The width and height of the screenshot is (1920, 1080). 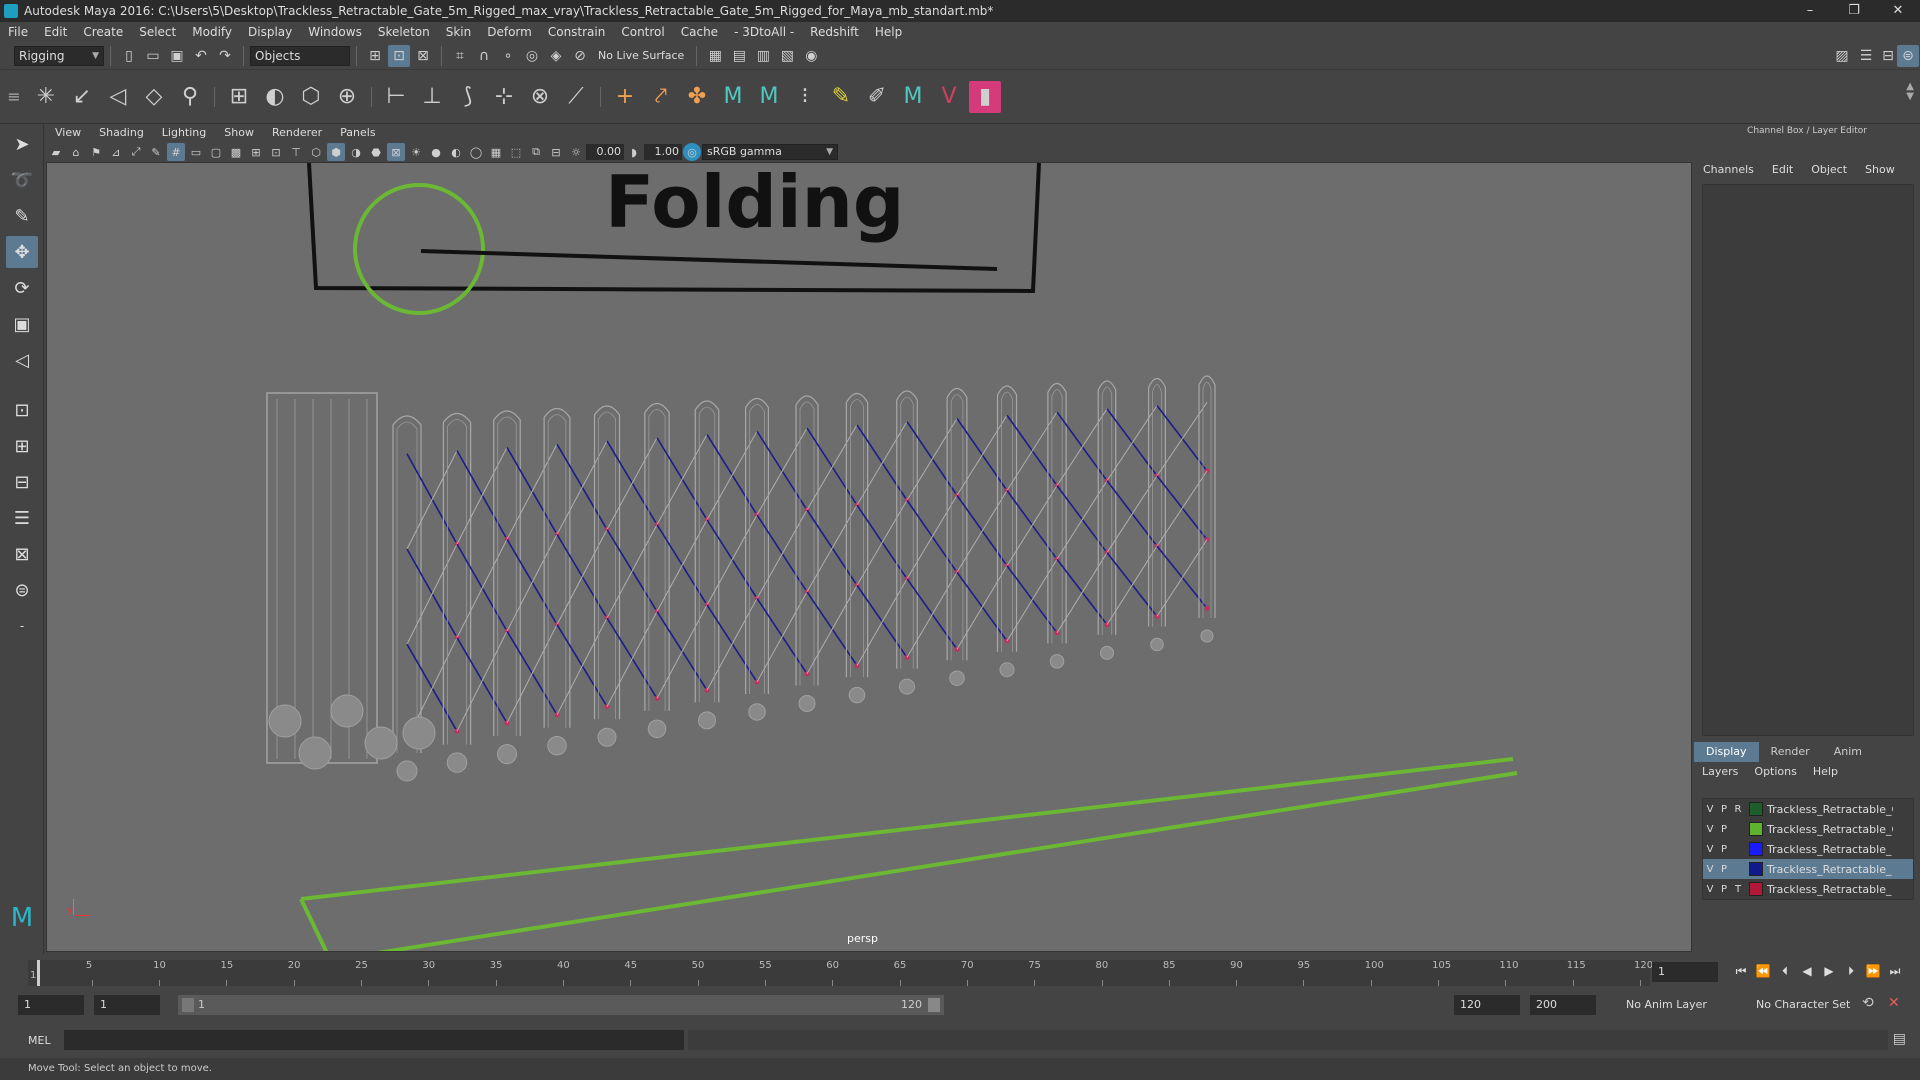 What do you see at coordinates (356, 152) in the screenshot?
I see `wireframe-on-shaded-icon: ◑` at bounding box center [356, 152].